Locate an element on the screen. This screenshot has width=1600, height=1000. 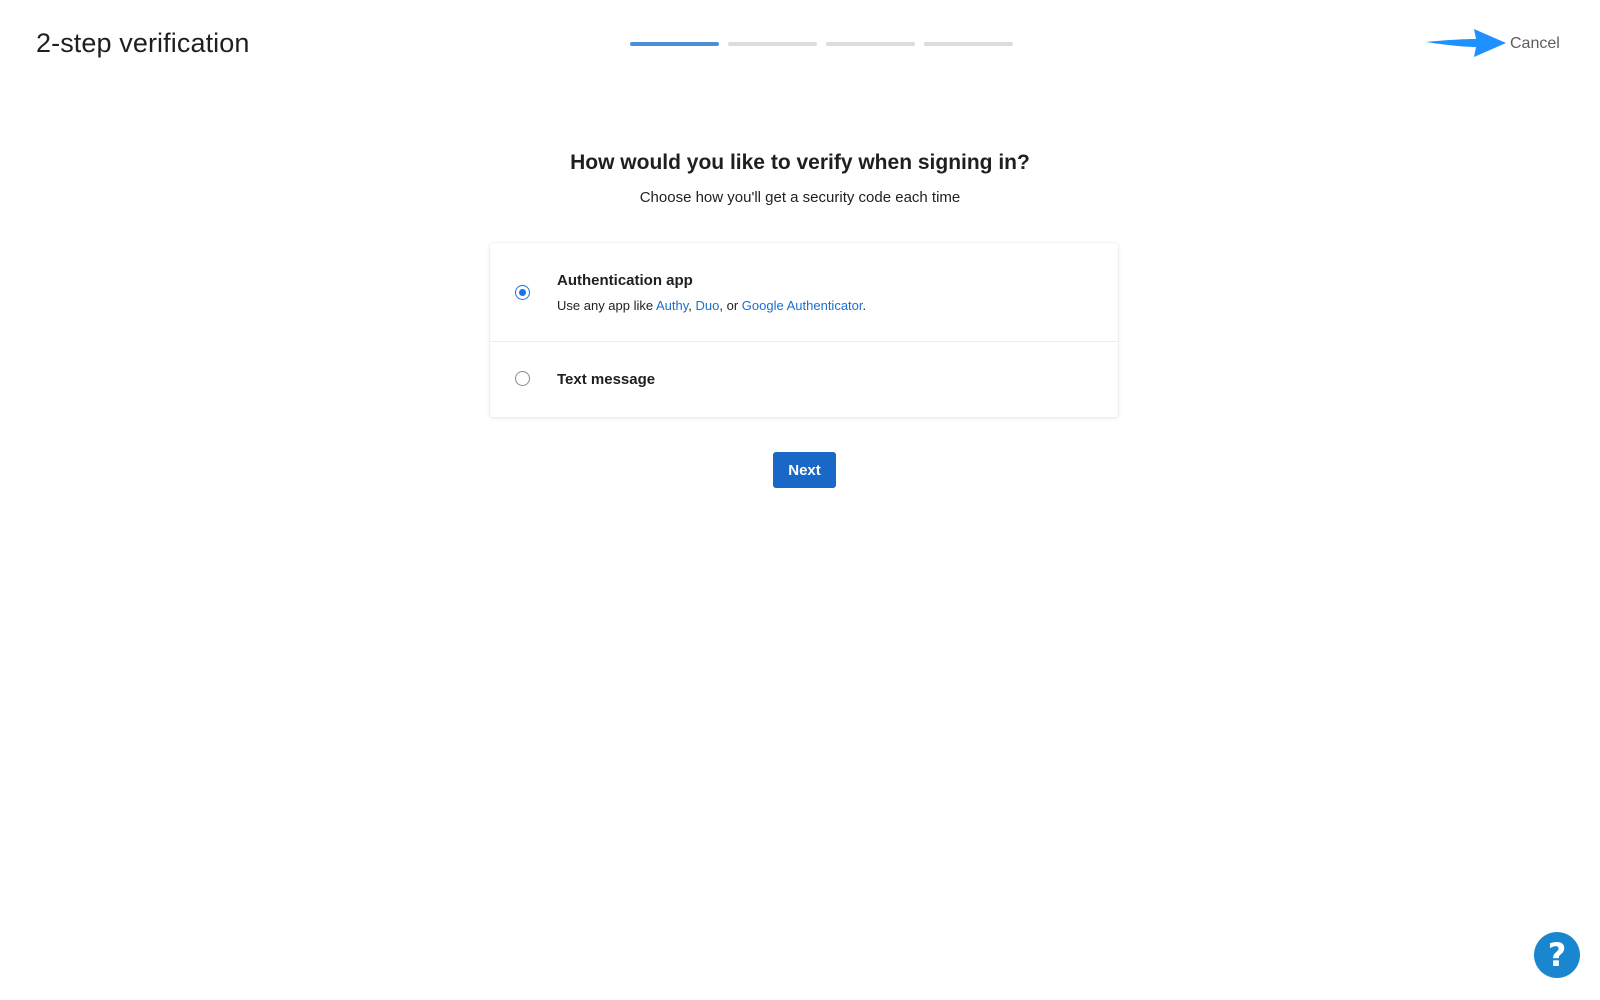
duo-link: Duo is located at coordinates (708, 305).